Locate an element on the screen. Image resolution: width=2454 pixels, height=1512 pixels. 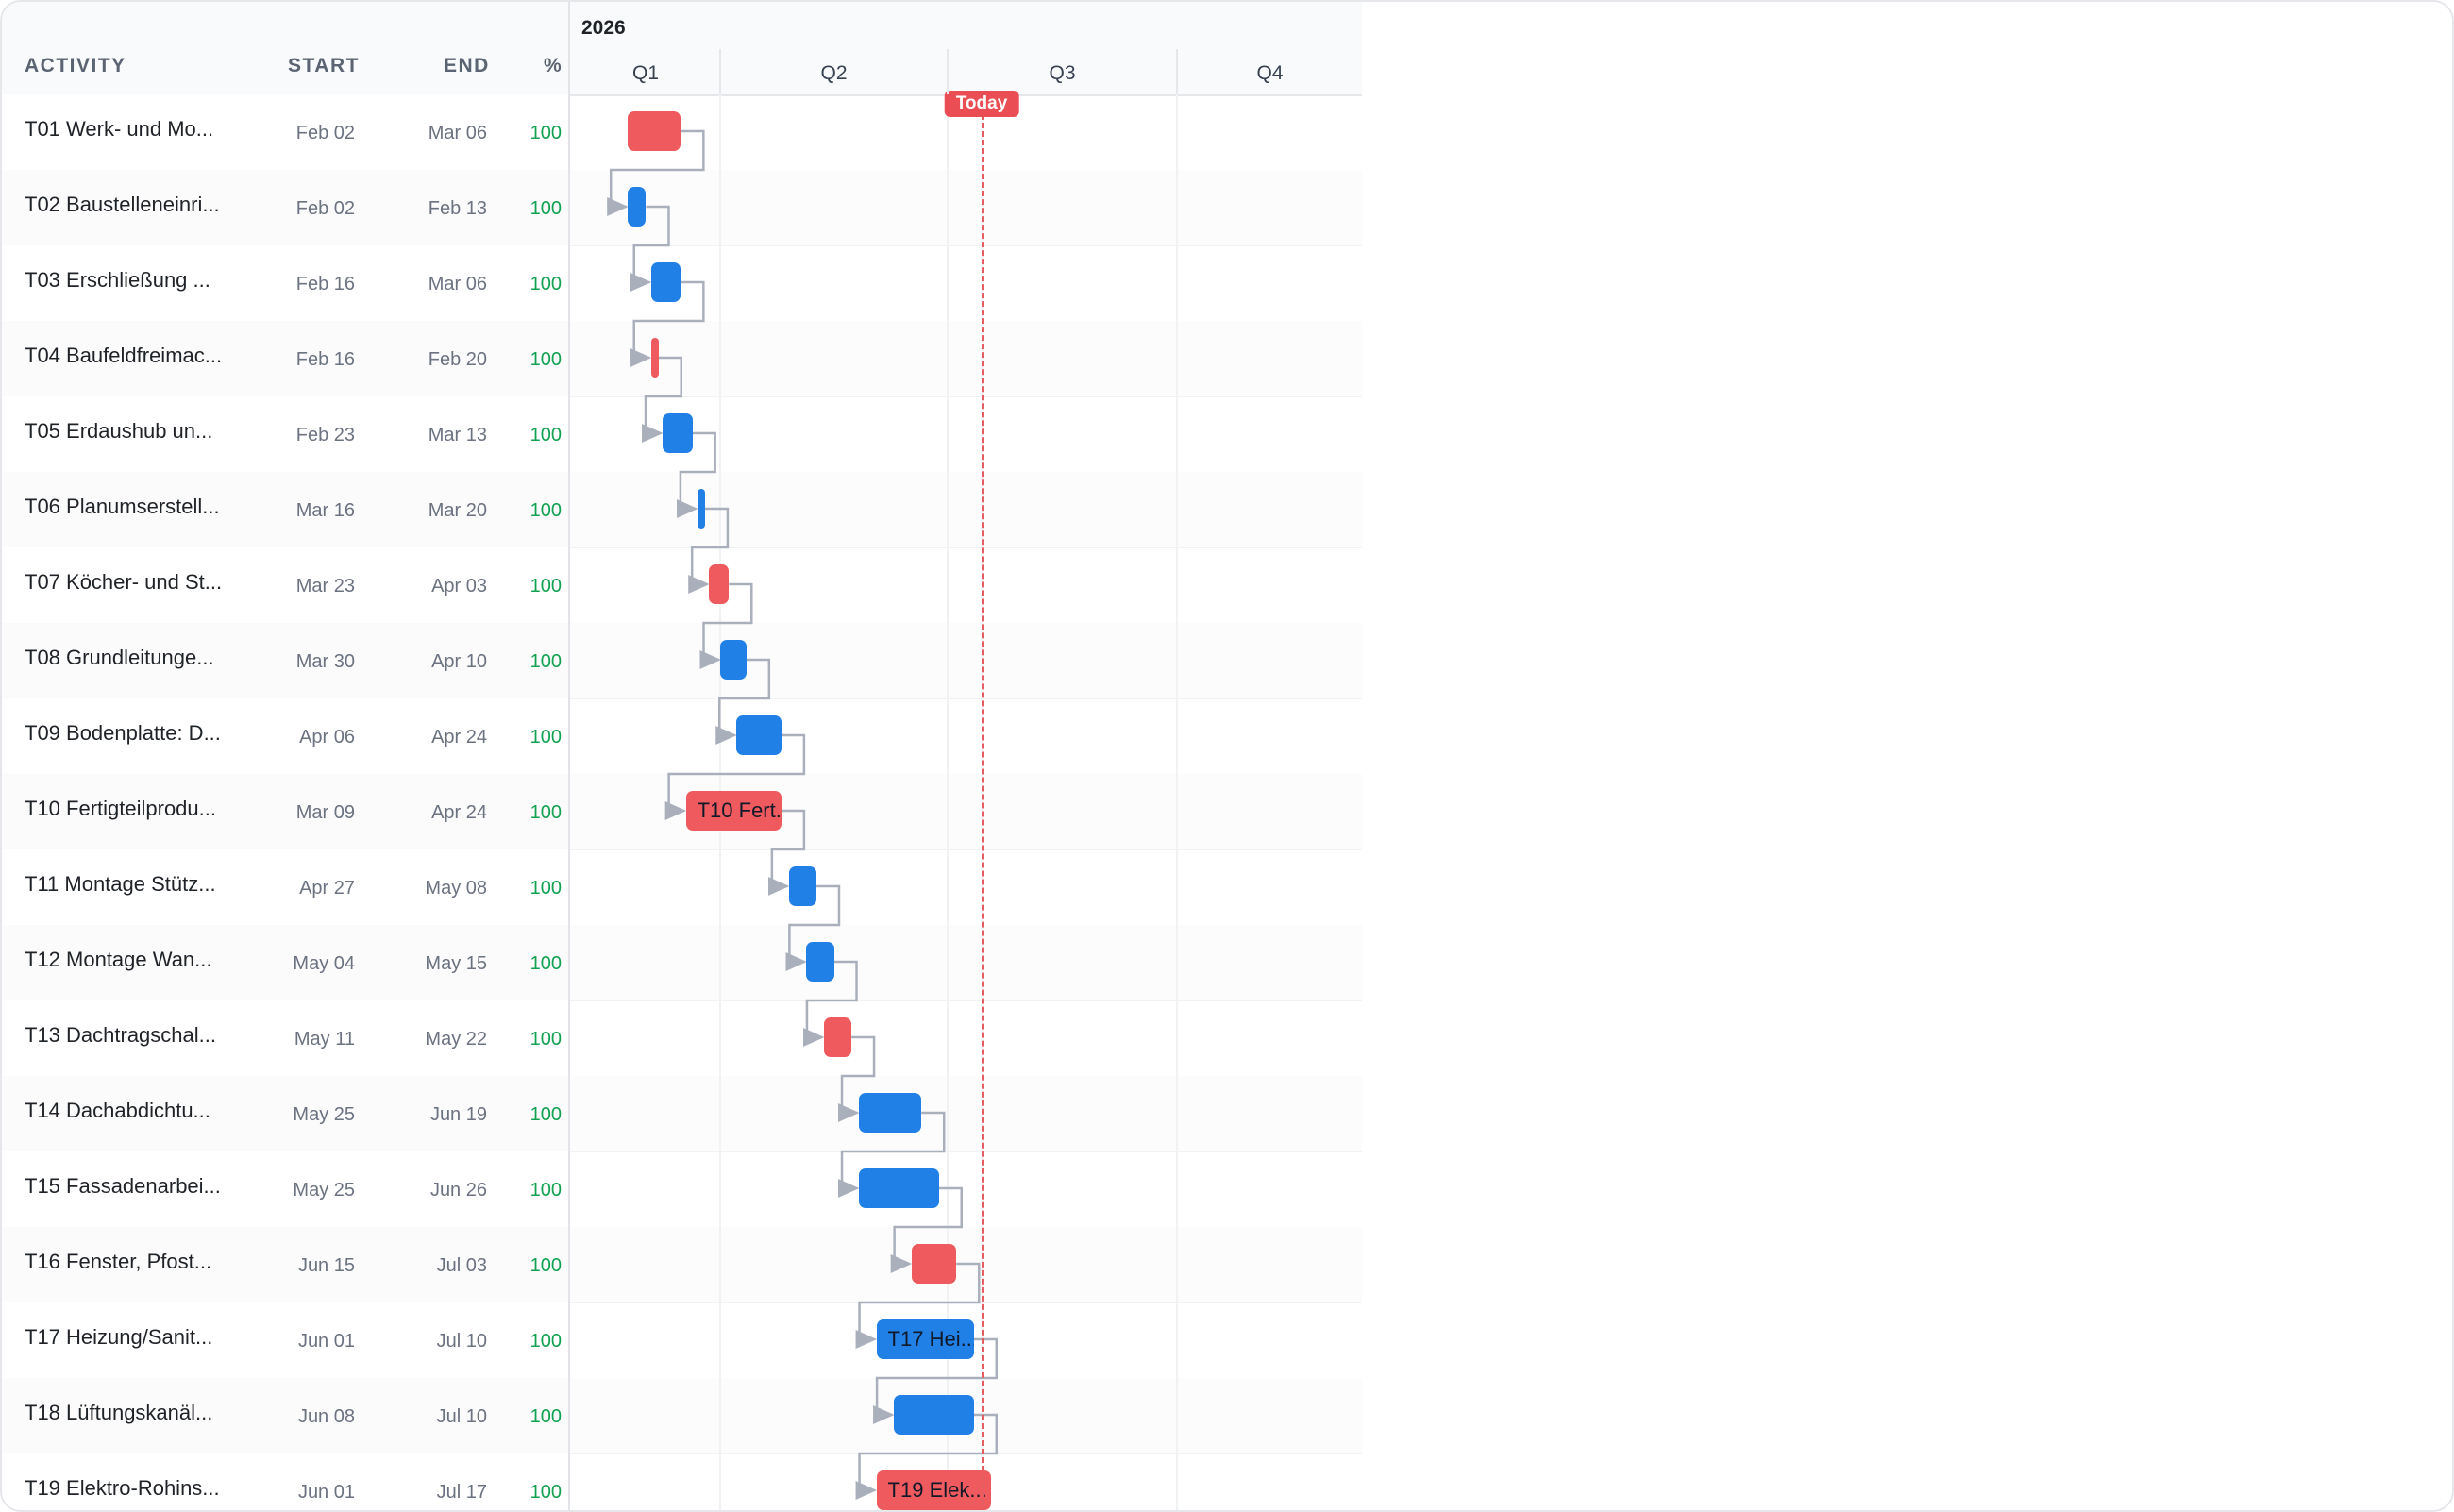
table-row: T13 Dachtragschal... May 11 May 22 100 is located at coordinates (285, 1038).